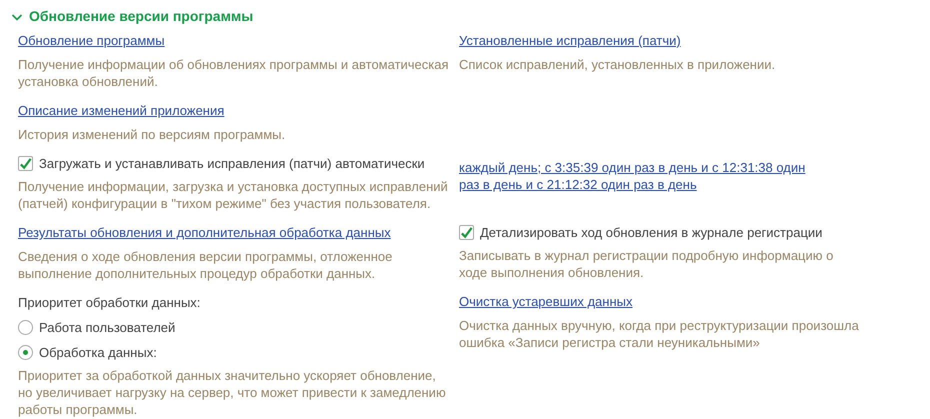 The image size is (930, 419). I want to click on description-text: Приоритет за обработкой данных значительно ускоряет обновление, но увеличивает нагрузку на сервер, что может привести к замедлению работы программы., so click(232, 392).